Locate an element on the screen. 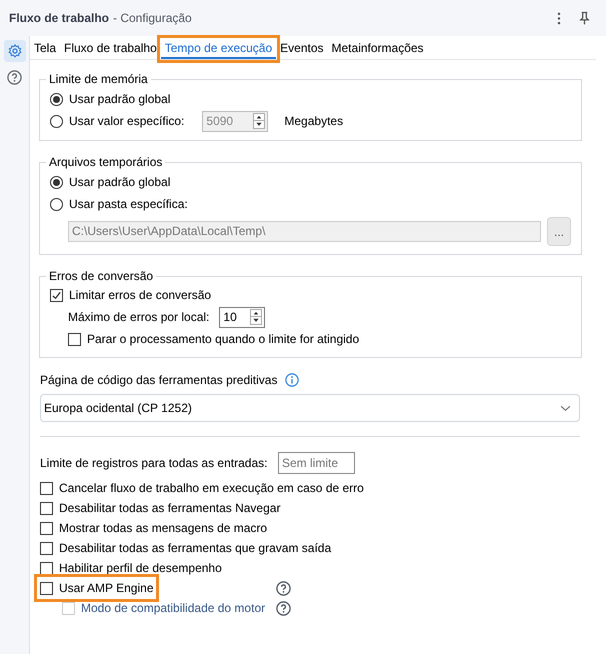 The image size is (606, 654). field-label: Página de código das ferramentas preditivas is located at coordinates (159, 380).